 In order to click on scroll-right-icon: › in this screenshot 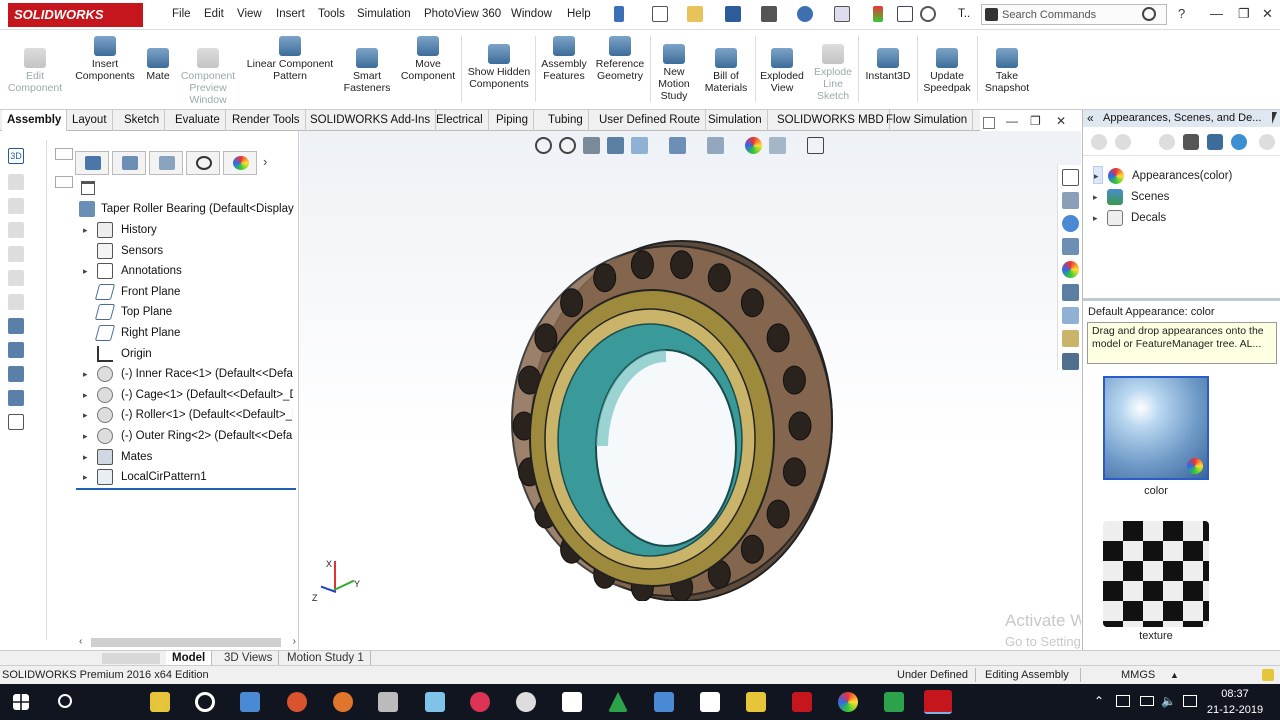, I will do `click(294, 641)`.